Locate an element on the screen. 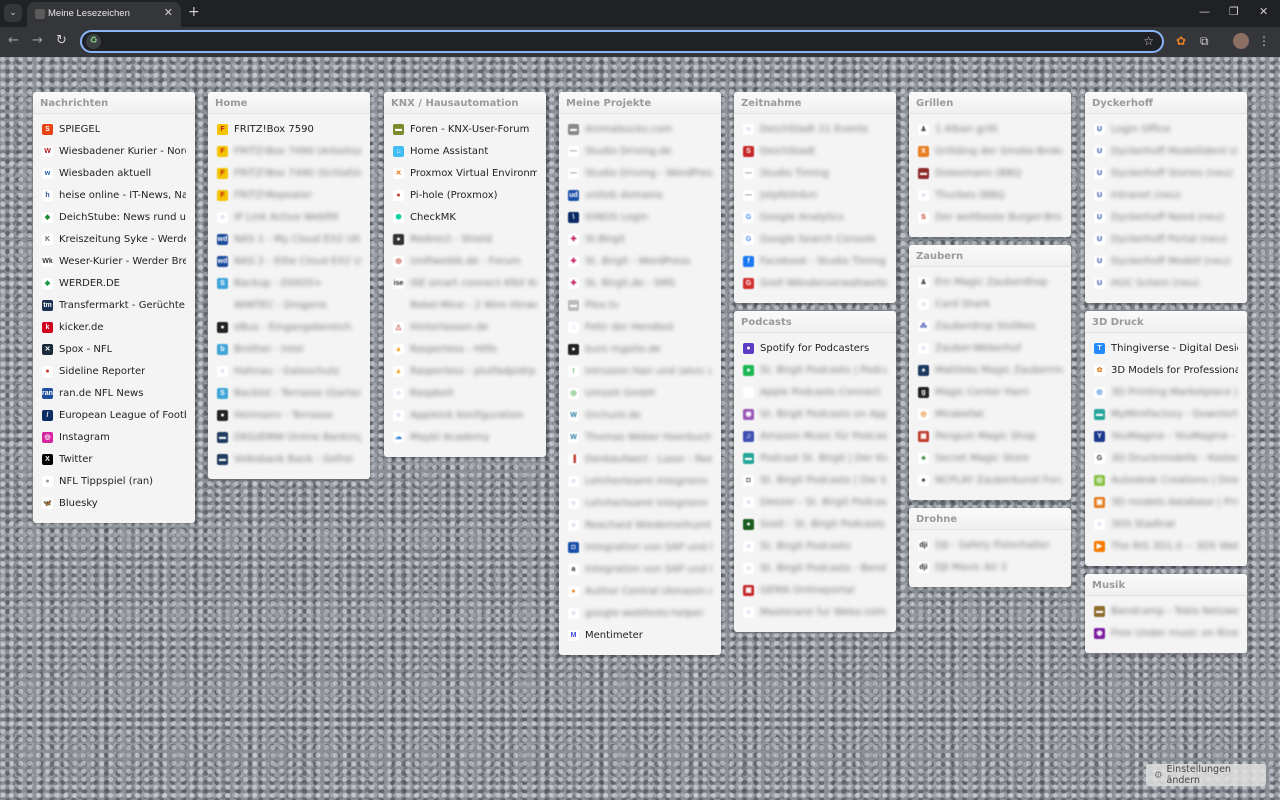 The width and height of the screenshot is (1280, 800). bookmark-link: — jotpfeilrdvn is located at coordinates (815, 195).